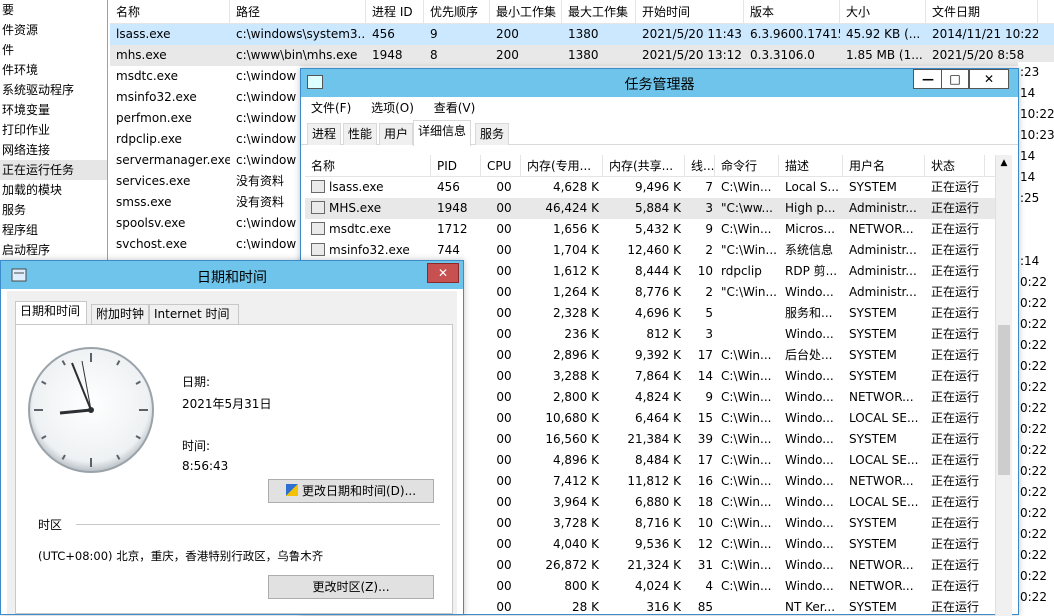  What do you see at coordinates (1004, 163) in the screenshot?
I see `scroll-up-icon: ▲` at bounding box center [1004, 163].